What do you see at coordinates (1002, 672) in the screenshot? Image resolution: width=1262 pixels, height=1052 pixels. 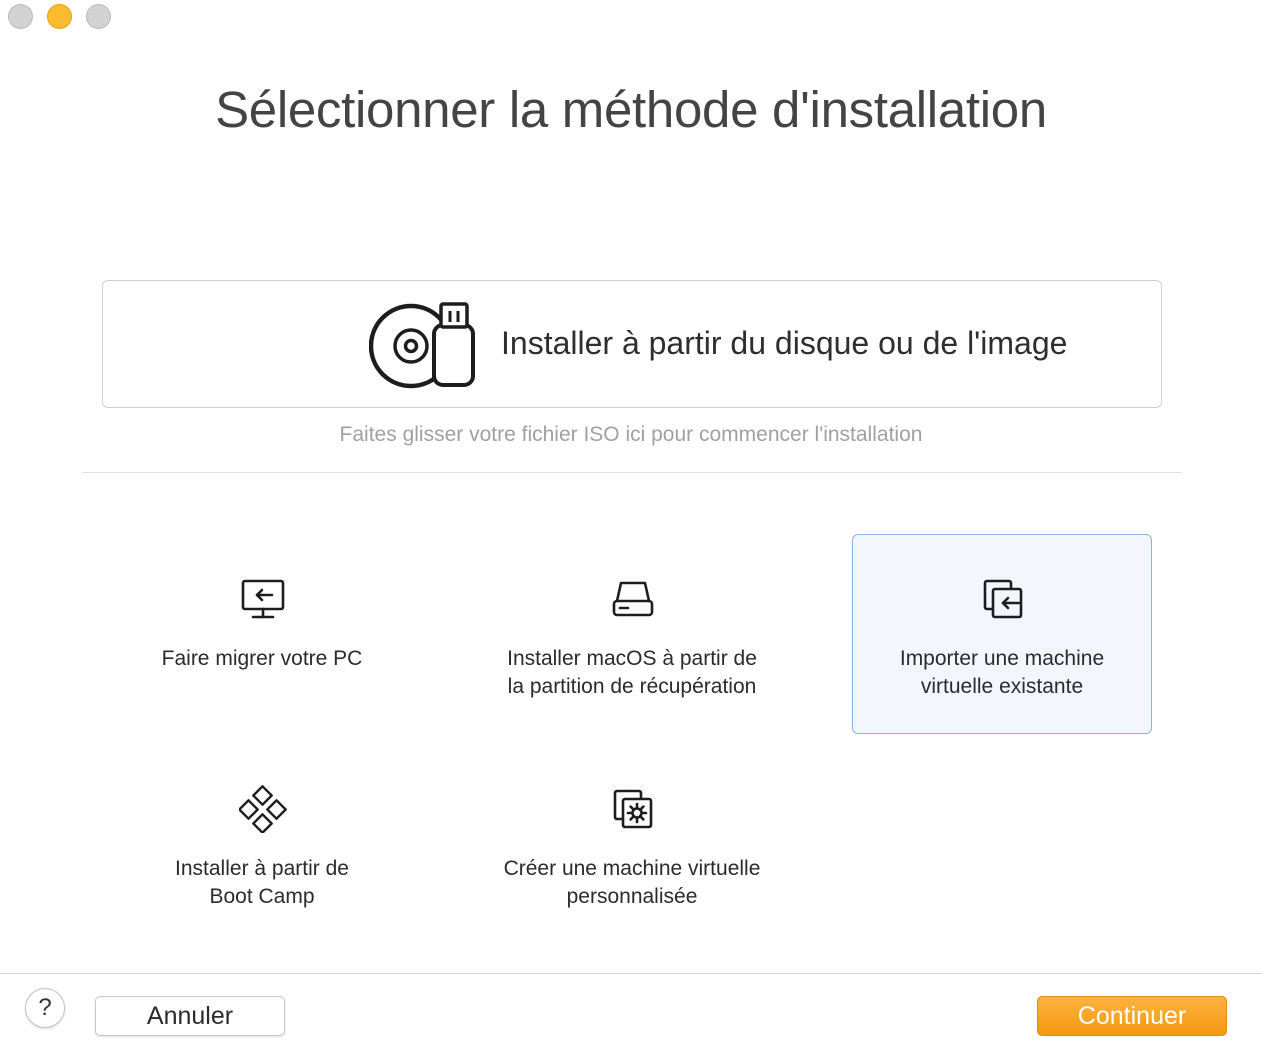 I see `option-label: Importer une machine virtuelle existante` at bounding box center [1002, 672].